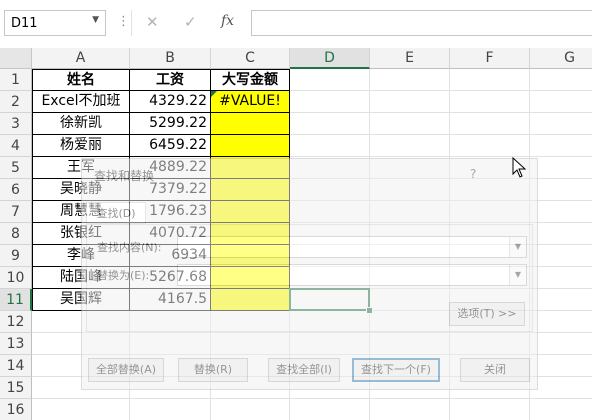 This screenshot has width=592, height=420. What do you see at coordinates (16, 102) in the screenshot?
I see `row-header-2: 2` at bounding box center [16, 102].